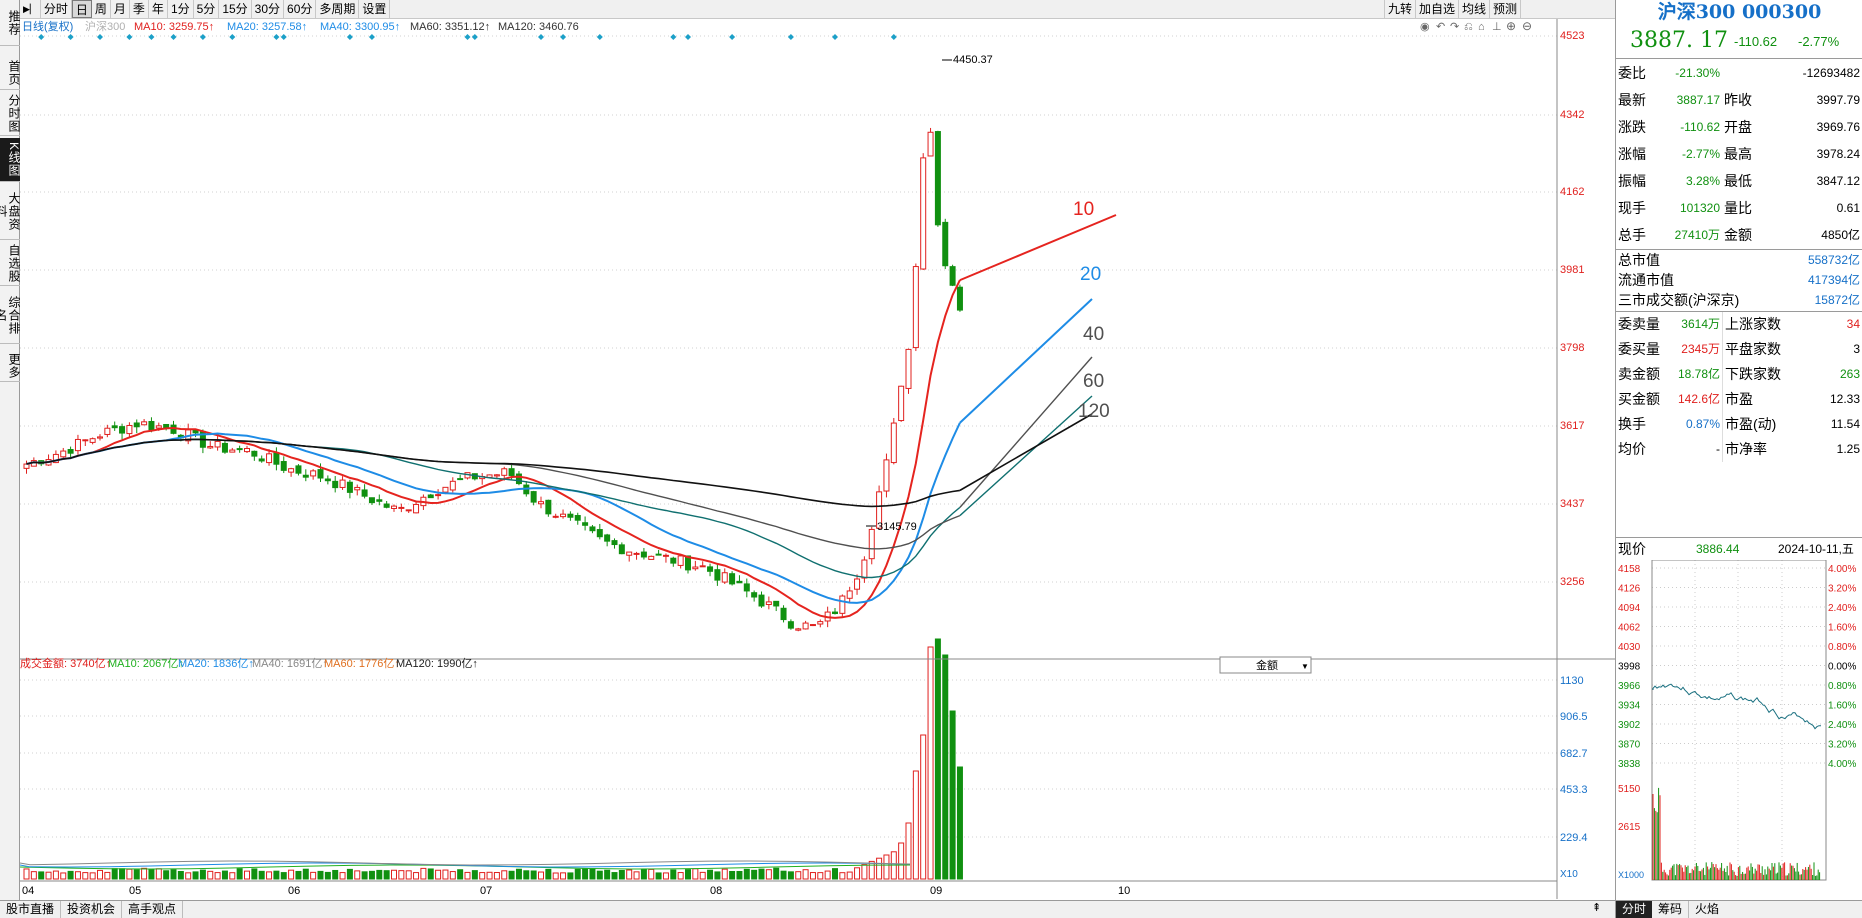  I want to click on legend-ma40: MA40: 3300.95↑, so click(360, 27).